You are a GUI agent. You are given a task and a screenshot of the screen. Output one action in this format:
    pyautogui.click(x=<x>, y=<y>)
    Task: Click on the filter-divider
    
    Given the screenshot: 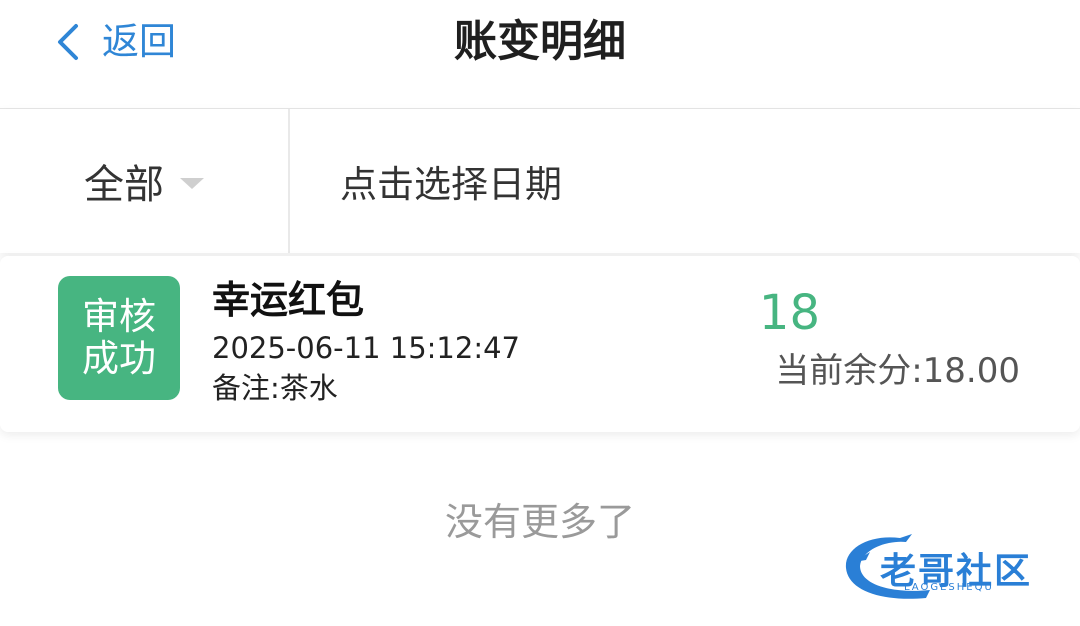 What is the action you would take?
    pyautogui.click(x=289, y=181)
    